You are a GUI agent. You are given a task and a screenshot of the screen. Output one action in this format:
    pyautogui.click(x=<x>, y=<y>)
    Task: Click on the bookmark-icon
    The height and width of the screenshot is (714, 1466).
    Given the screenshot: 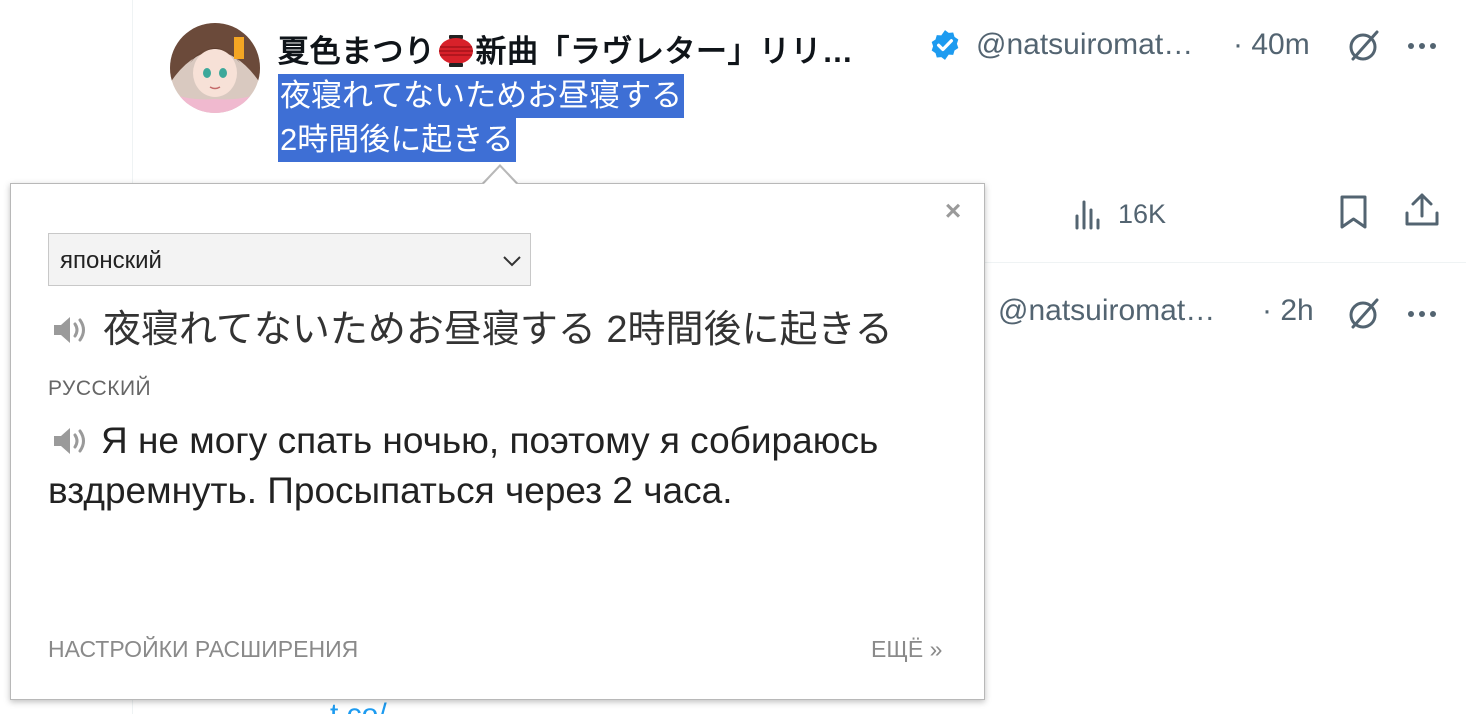 What is the action you would take?
    pyautogui.click(x=1354, y=212)
    